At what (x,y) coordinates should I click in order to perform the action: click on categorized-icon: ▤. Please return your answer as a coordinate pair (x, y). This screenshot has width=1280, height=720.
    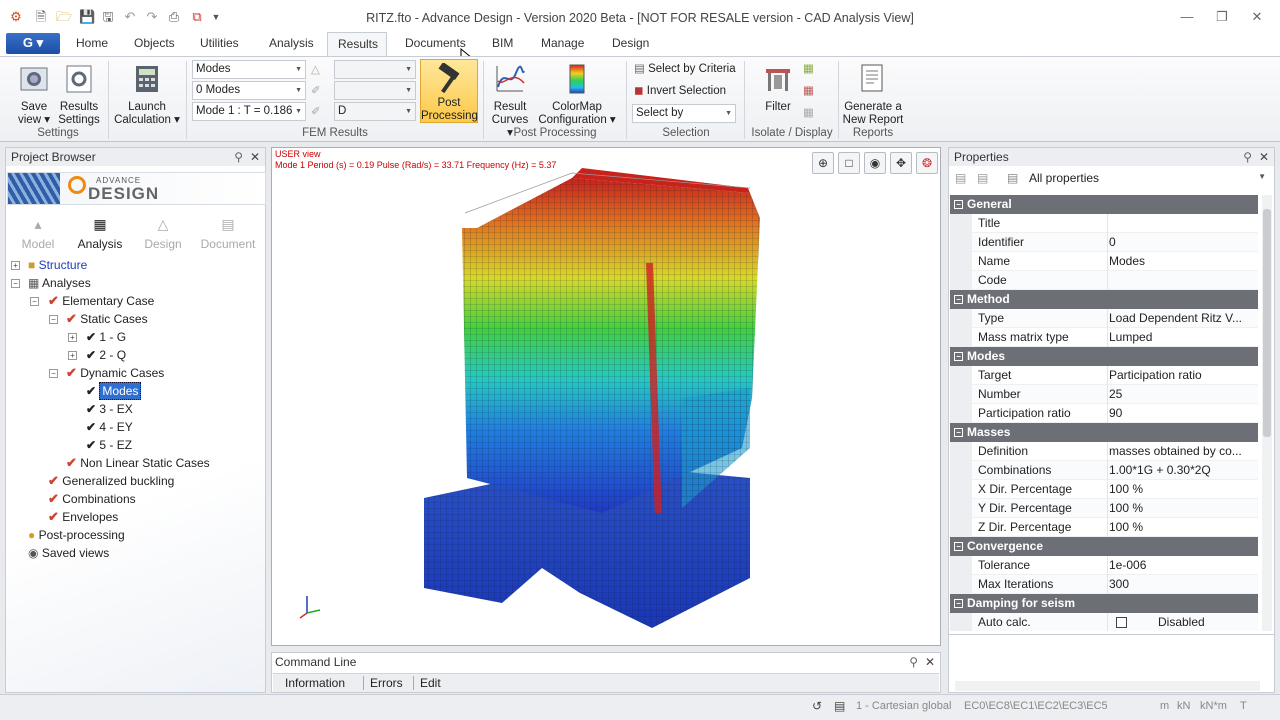
    Looking at the image, I should click on (960, 178).